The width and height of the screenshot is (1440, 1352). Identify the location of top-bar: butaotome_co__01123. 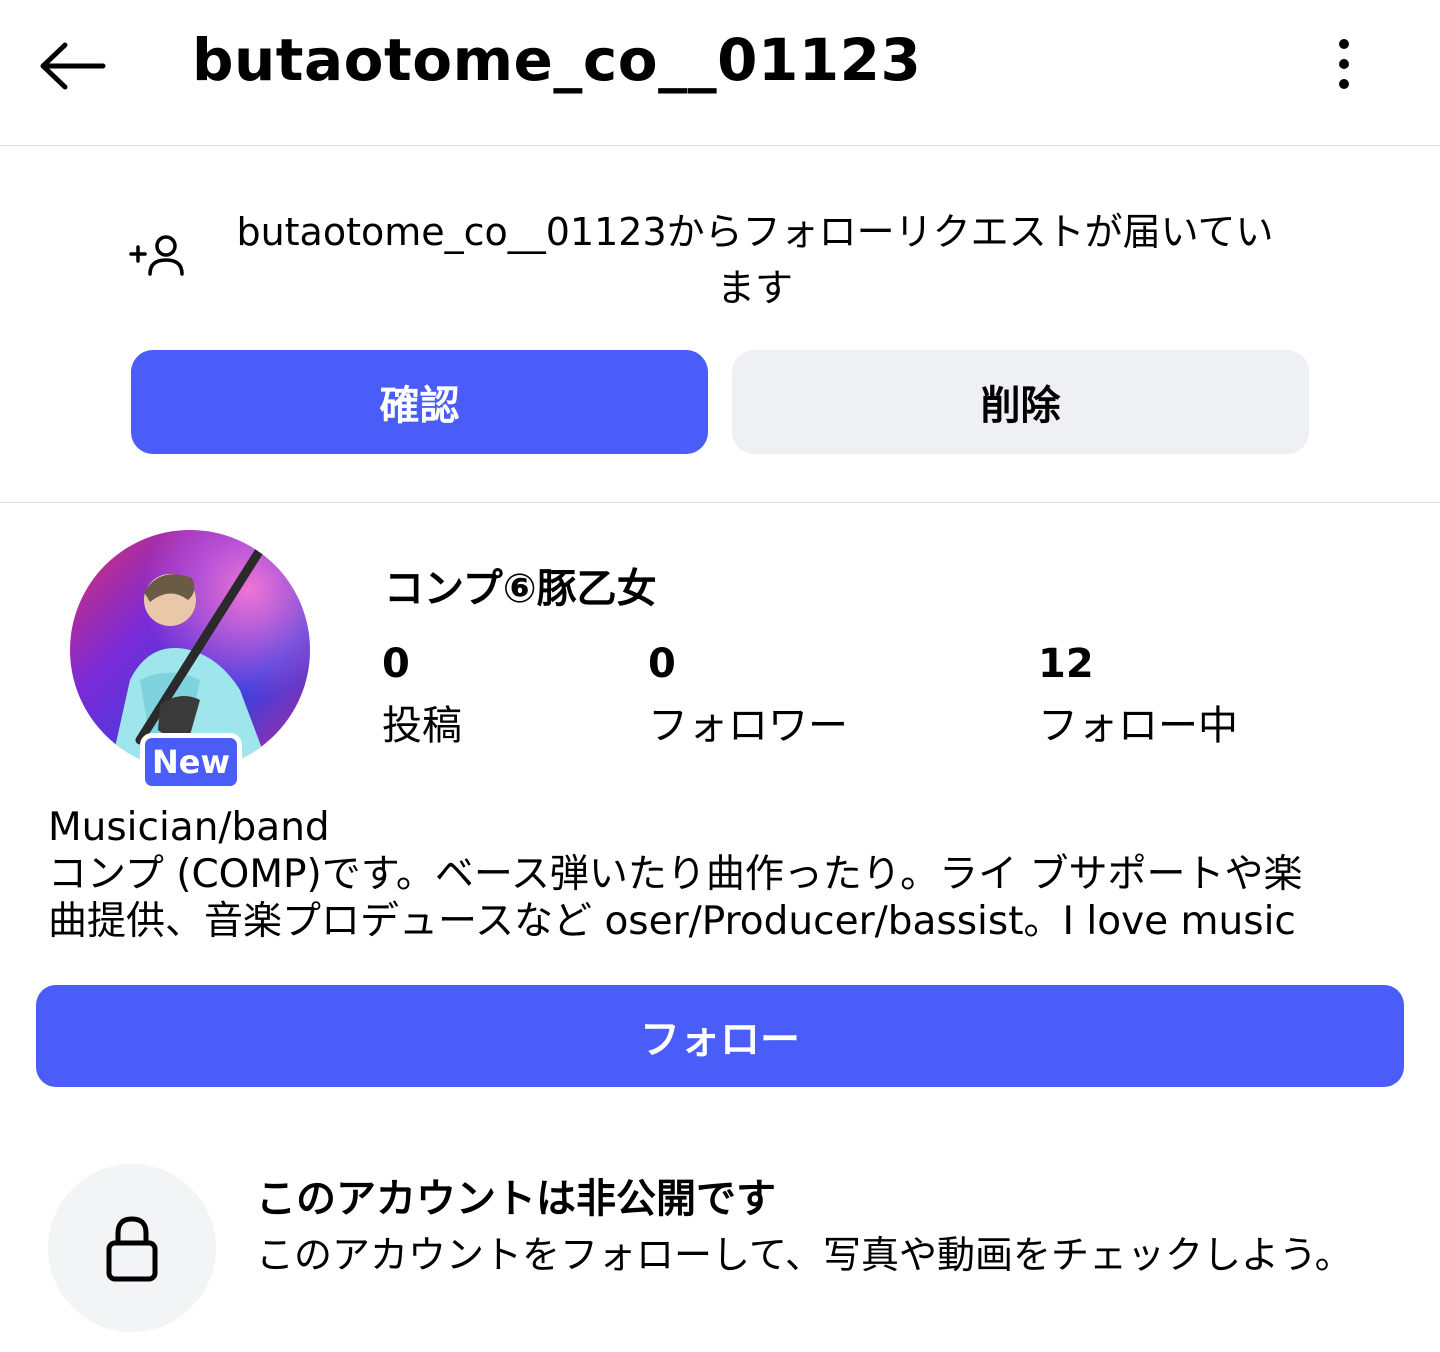
(720, 73).